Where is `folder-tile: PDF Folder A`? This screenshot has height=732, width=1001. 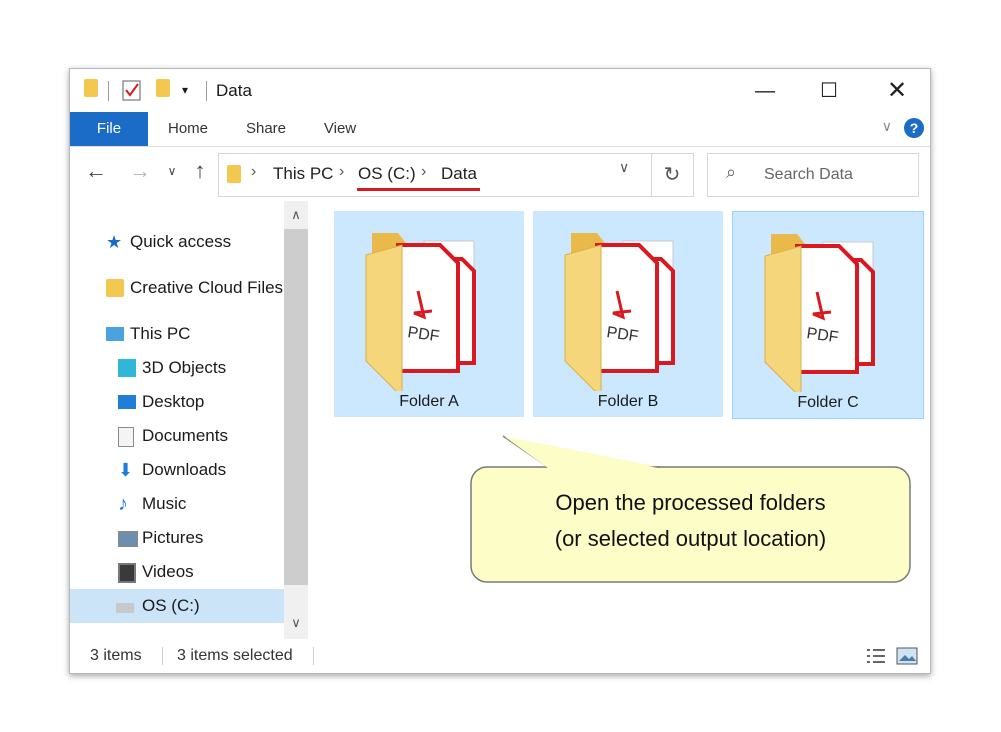 folder-tile: PDF Folder A is located at coordinates (429, 314).